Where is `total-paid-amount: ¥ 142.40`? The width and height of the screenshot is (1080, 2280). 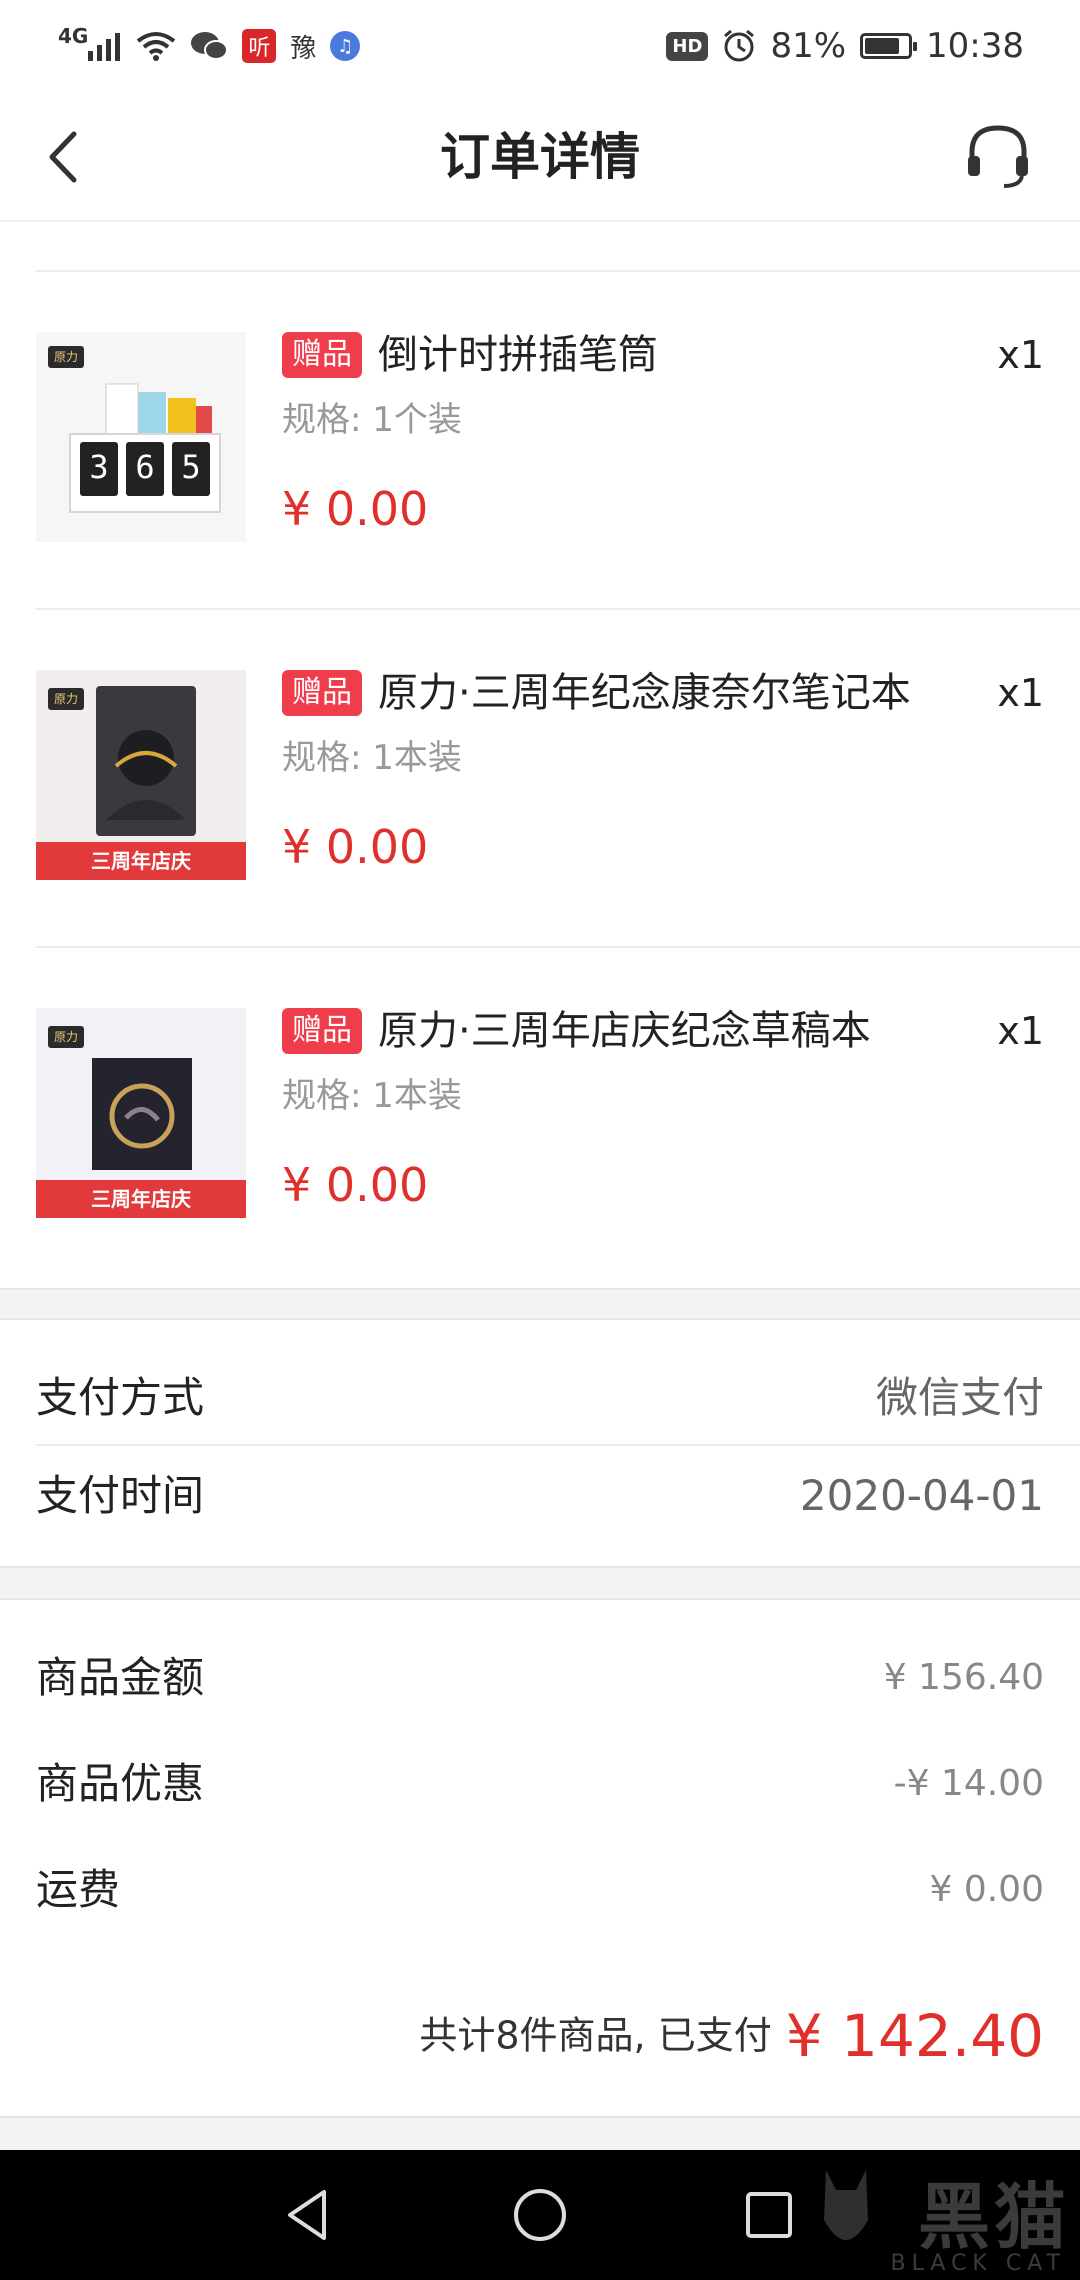
total-paid-amount: ¥ 142.40 is located at coordinates (914, 2035).